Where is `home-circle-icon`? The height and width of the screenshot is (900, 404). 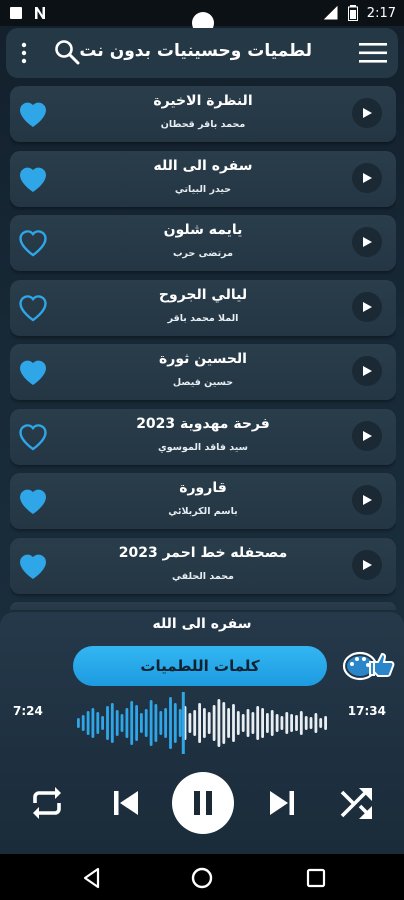 home-circle-icon is located at coordinates (202, 878).